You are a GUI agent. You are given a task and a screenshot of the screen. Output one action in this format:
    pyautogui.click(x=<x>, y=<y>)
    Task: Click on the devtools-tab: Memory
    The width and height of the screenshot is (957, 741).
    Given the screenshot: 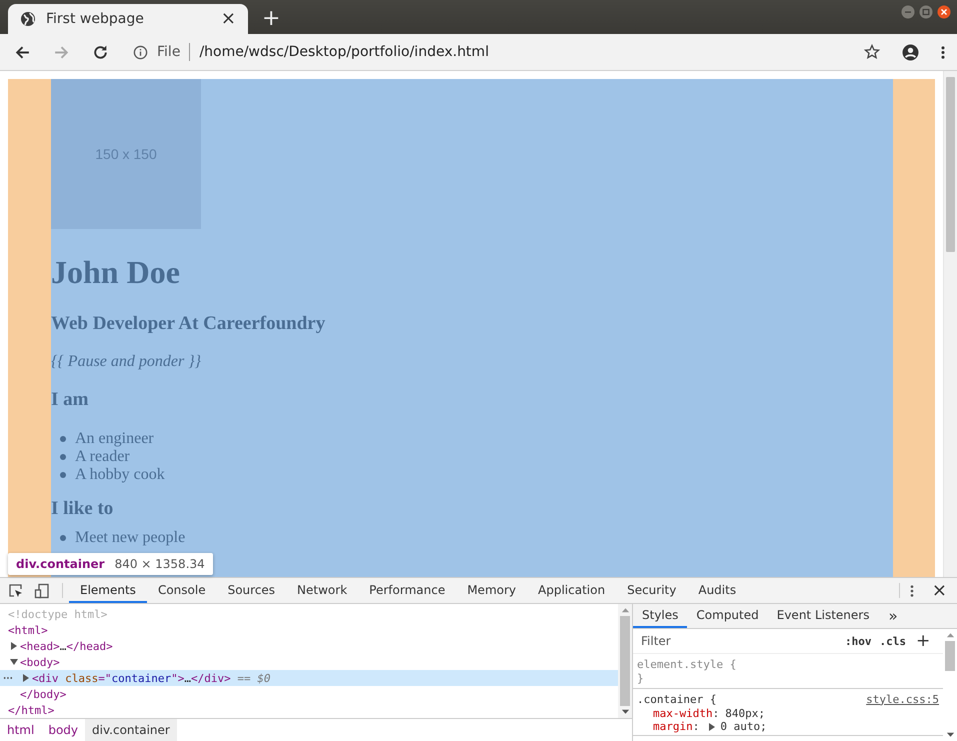 What is the action you would take?
    pyautogui.click(x=492, y=590)
    